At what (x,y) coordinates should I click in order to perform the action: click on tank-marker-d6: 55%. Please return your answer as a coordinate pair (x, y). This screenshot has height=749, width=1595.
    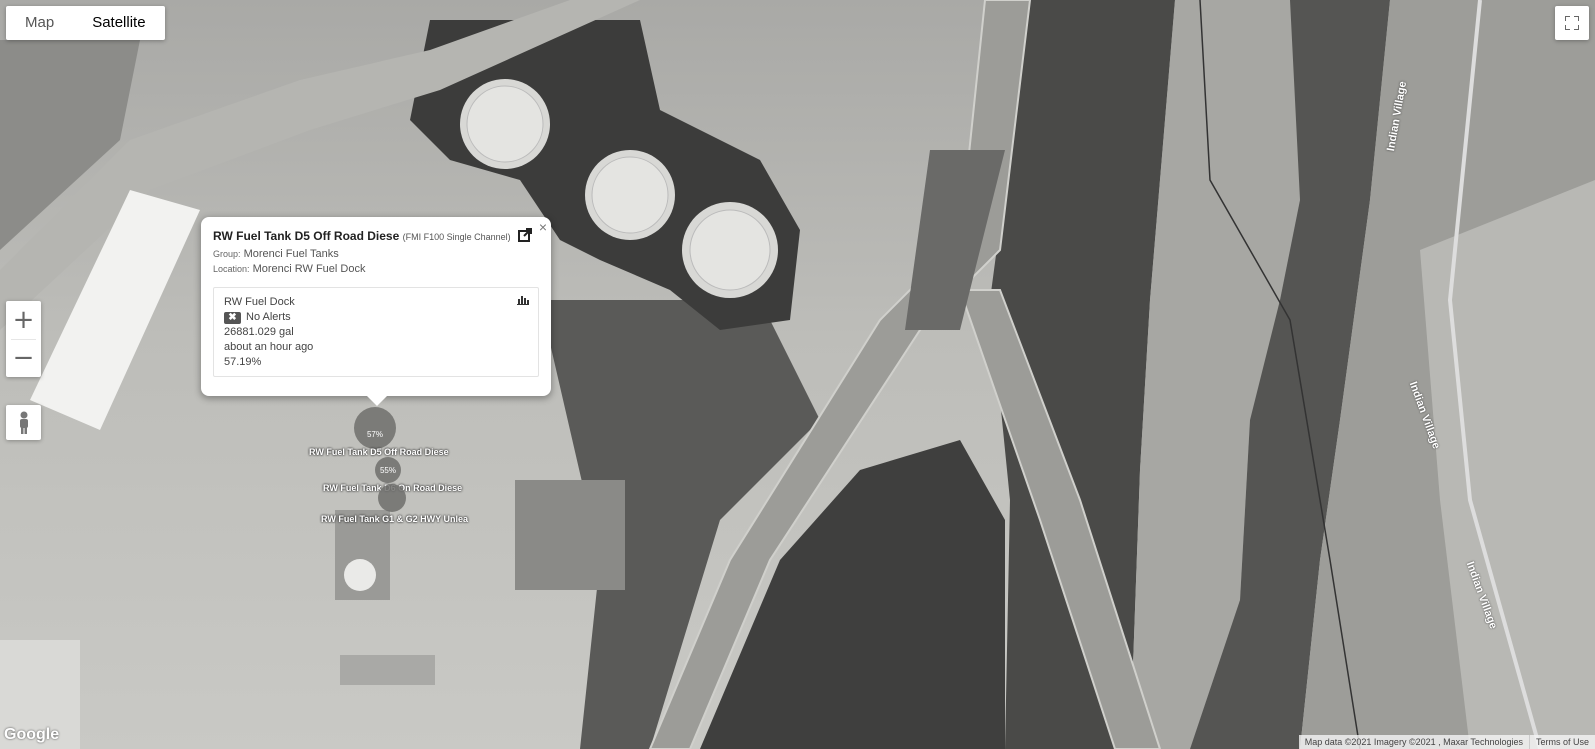
    Looking at the image, I should click on (388, 470).